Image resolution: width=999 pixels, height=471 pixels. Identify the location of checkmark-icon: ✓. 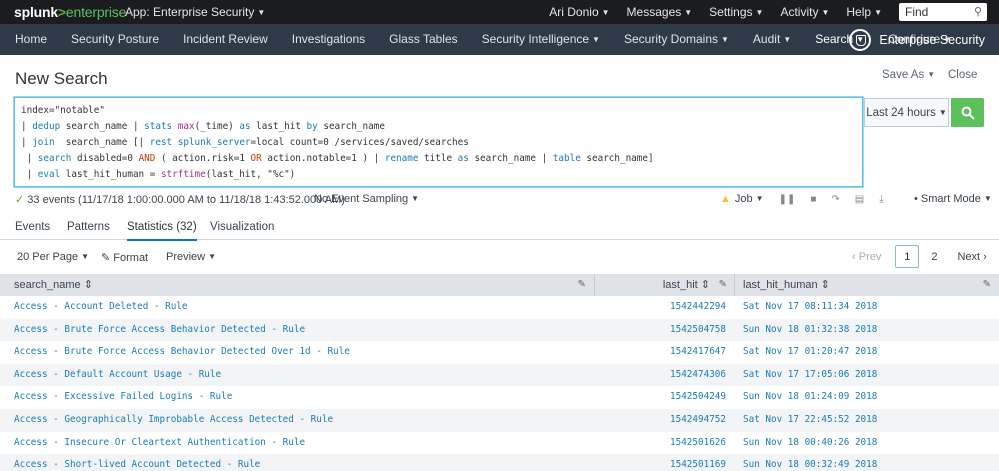
(20, 200).